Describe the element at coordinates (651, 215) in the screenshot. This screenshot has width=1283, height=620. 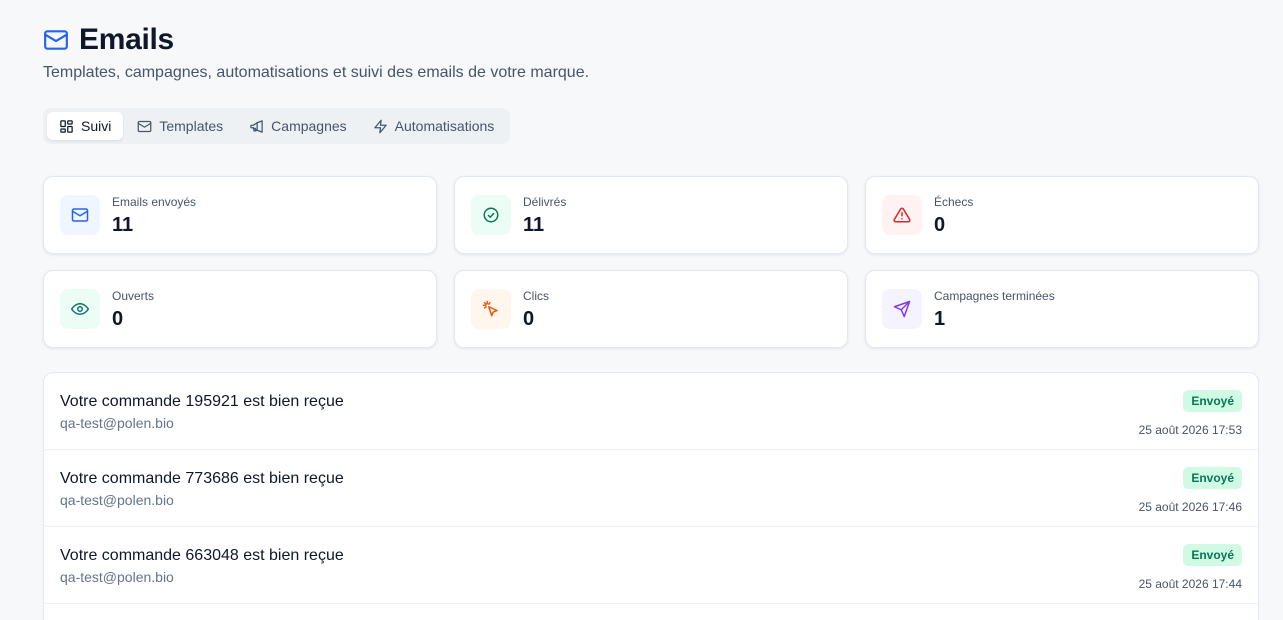
I see `stat-card-delivered: Délivrés 11` at that location.